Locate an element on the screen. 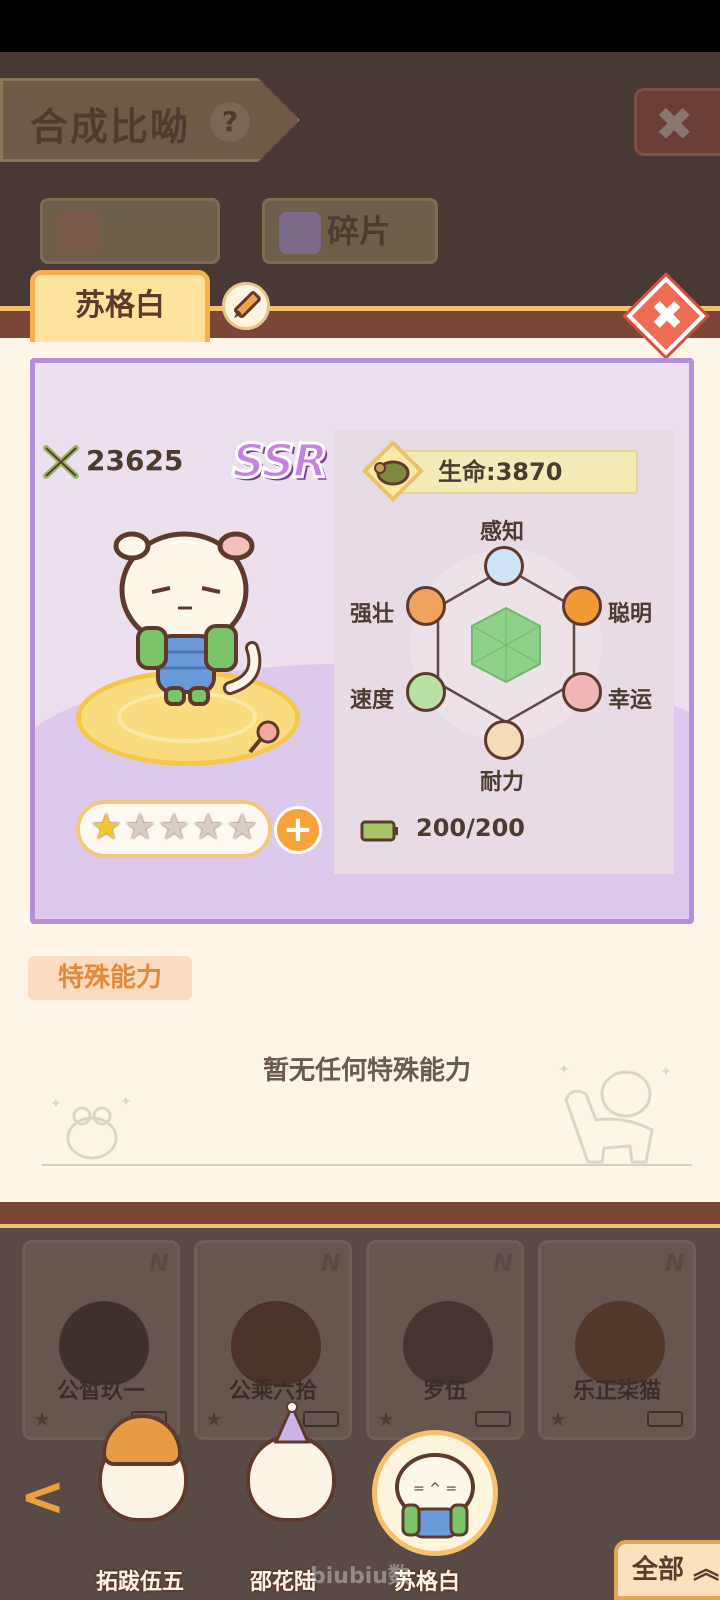  stat-endurance: 耐力 is located at coordinates (502, 782).